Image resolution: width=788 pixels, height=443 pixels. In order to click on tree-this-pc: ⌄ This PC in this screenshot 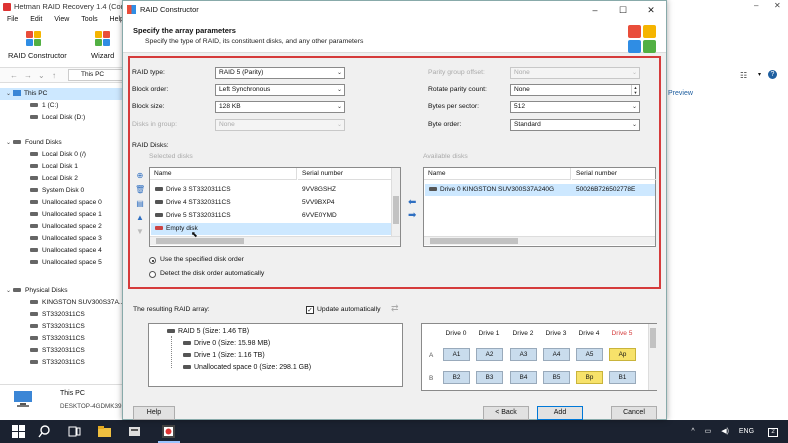, I will do `click(26, 94)`.